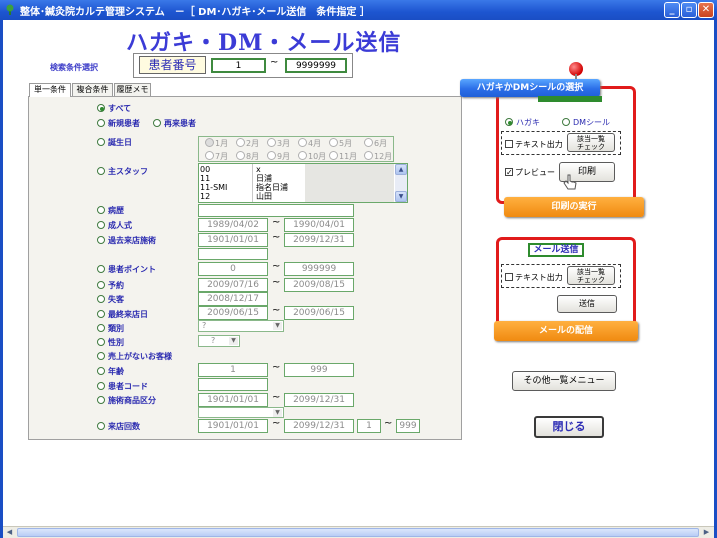 The image size is (717, 538). I want to click on tab-single-condition: 単一条件, so click(50, 90).